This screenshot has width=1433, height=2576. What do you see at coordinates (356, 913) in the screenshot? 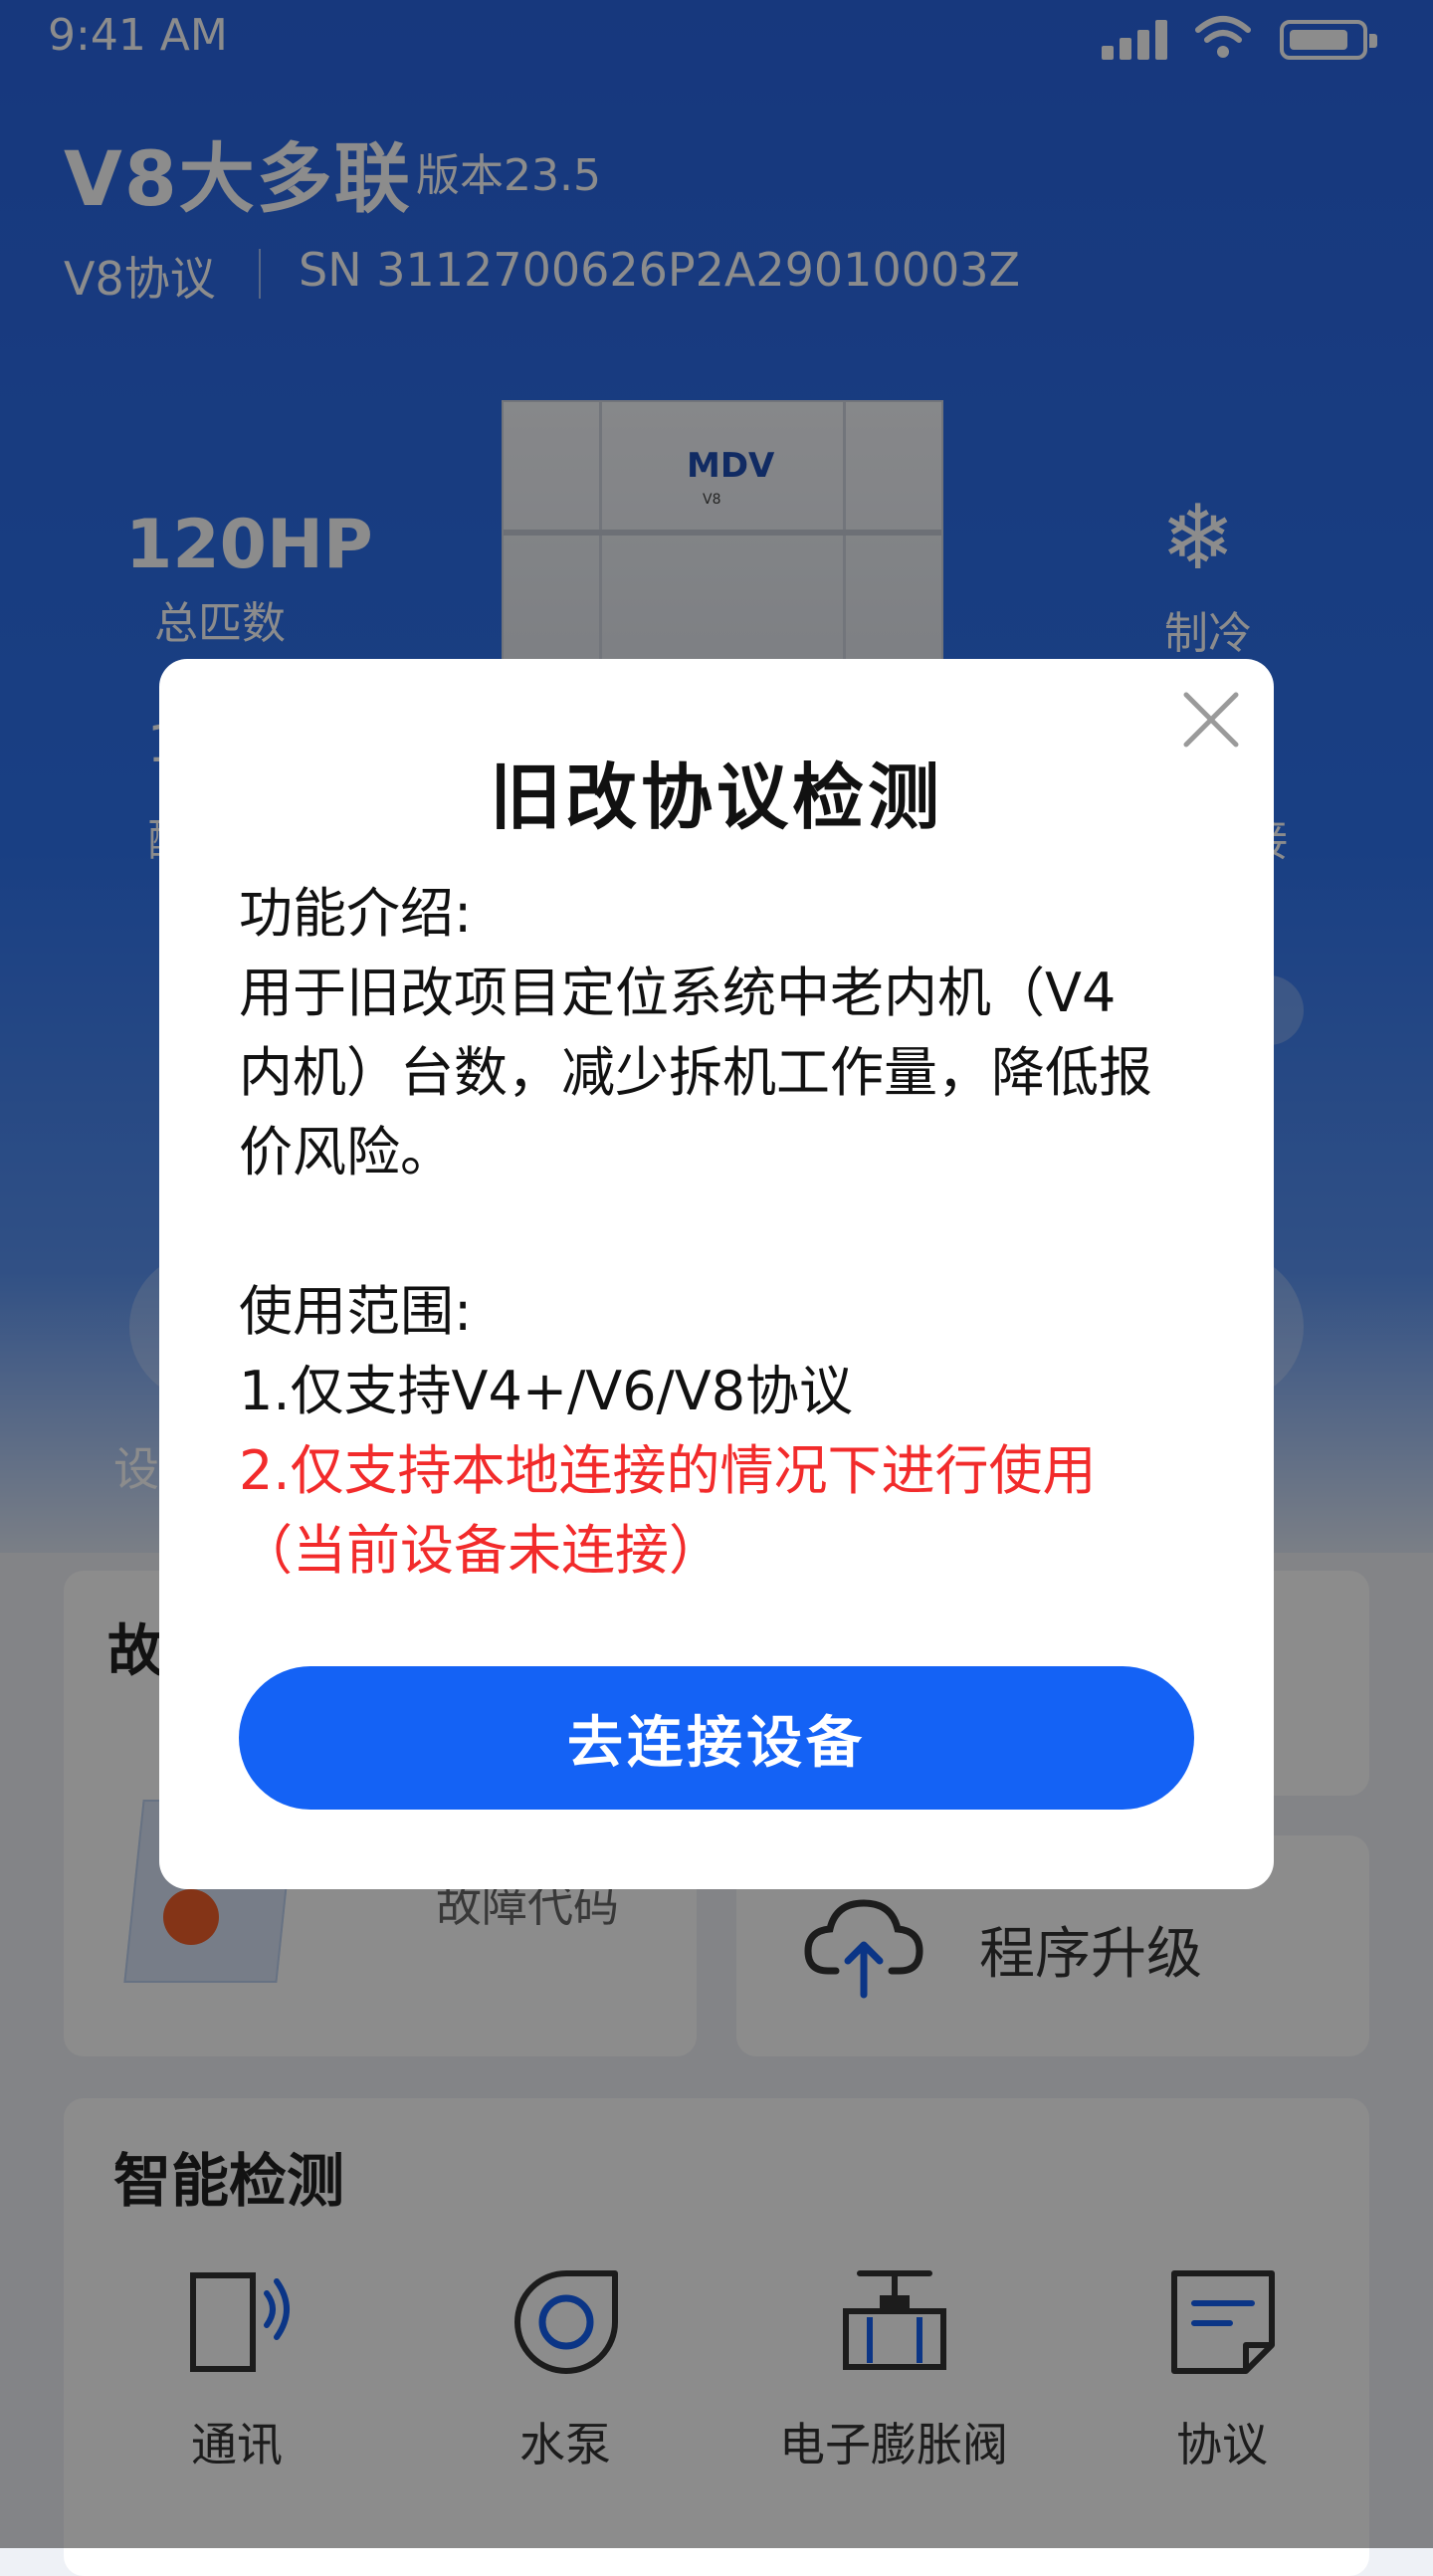
I see `intro-heading: 功能介绍:` at bounding box center [356, 913].